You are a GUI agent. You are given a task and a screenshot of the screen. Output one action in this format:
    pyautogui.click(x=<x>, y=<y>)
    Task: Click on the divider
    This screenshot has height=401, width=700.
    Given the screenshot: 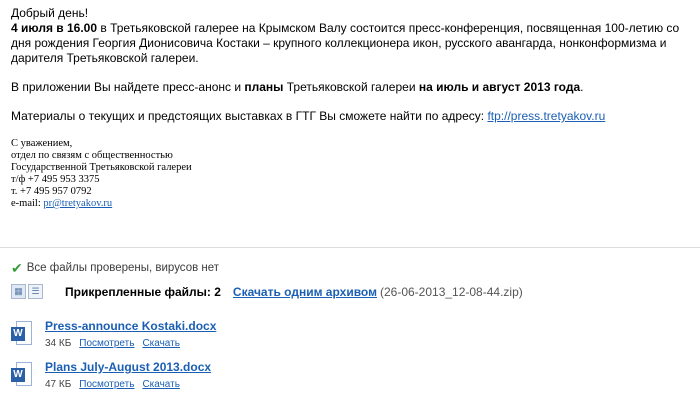 What is the action you would take?
    pyautogui.click(x=350, y=247)
    